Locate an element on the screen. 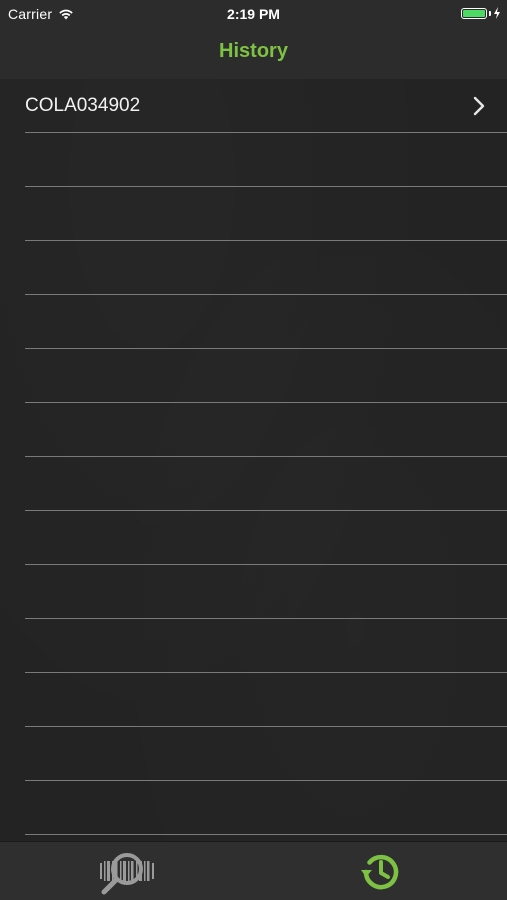 Image resolution: width=507 pixels, height=900 pixels. charging-bolt-icon is located at coordinates (497, 13).